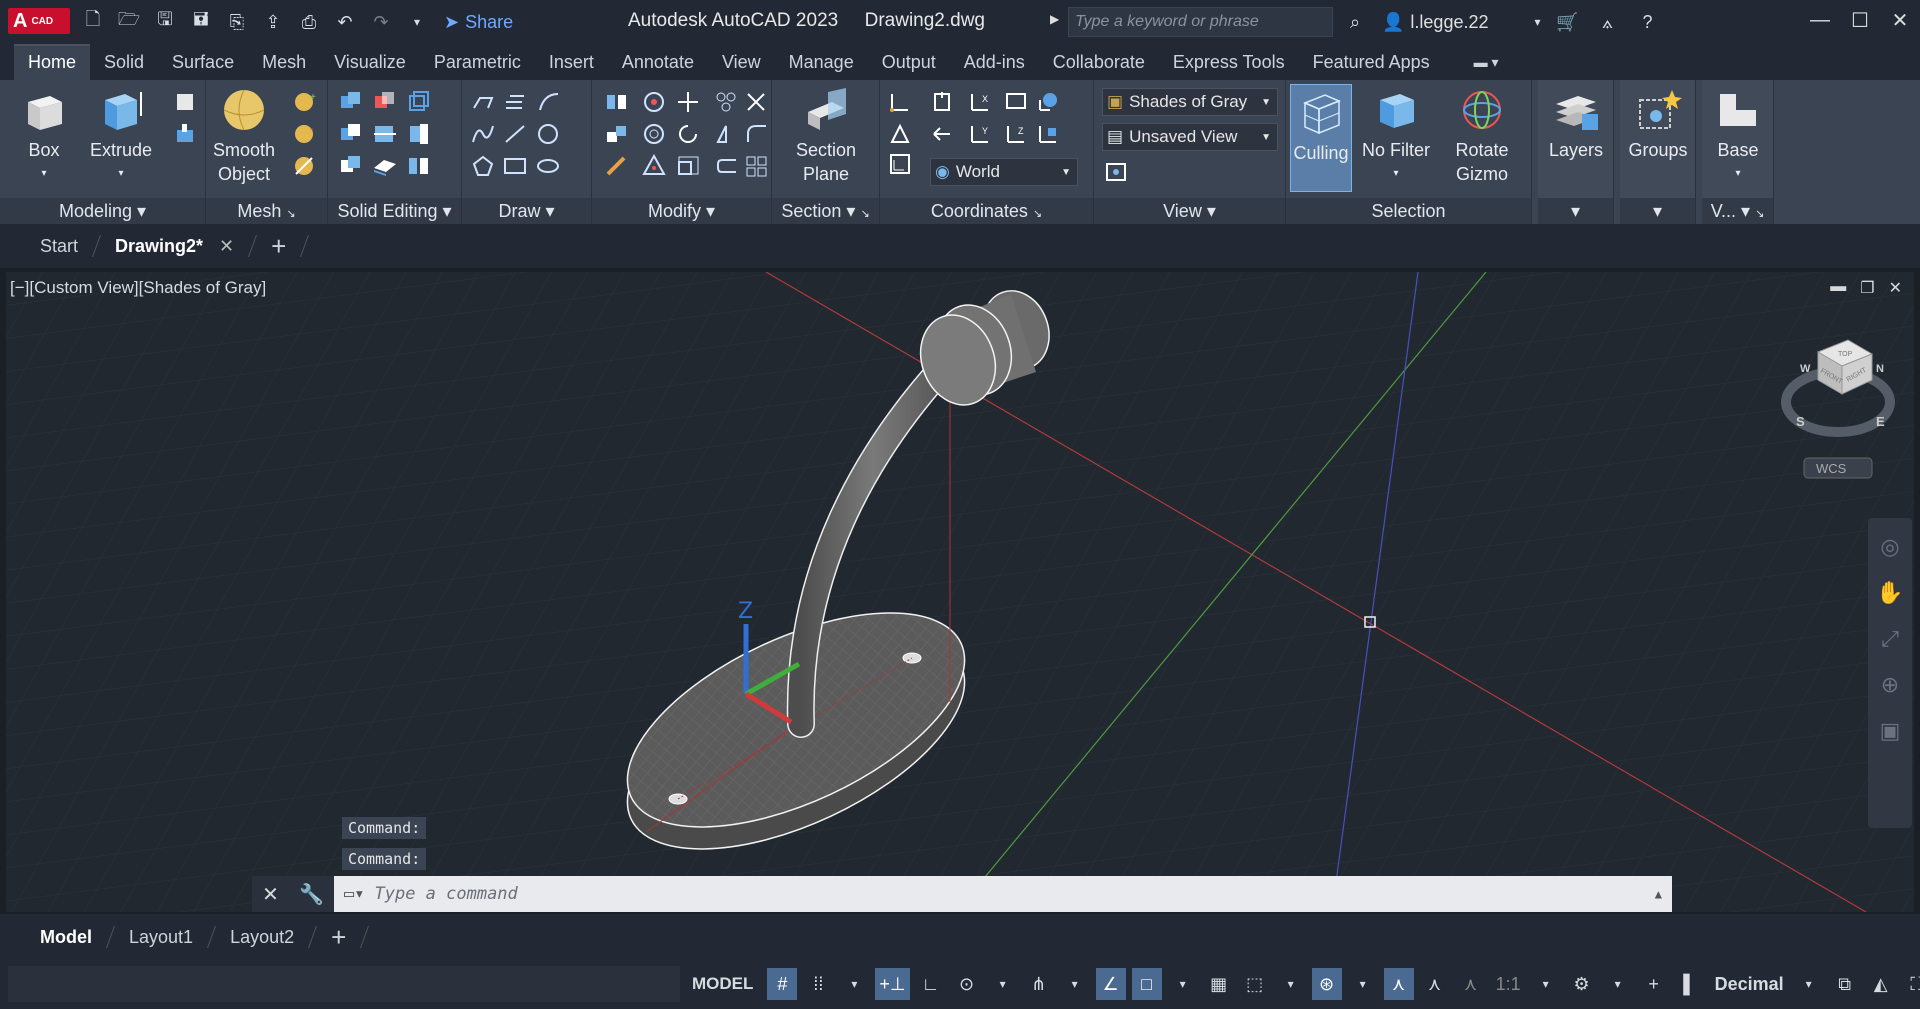  Describe the element at coordinates (1582, 984) in the screenshot. I see `gear-icon: ⚙` at that location.